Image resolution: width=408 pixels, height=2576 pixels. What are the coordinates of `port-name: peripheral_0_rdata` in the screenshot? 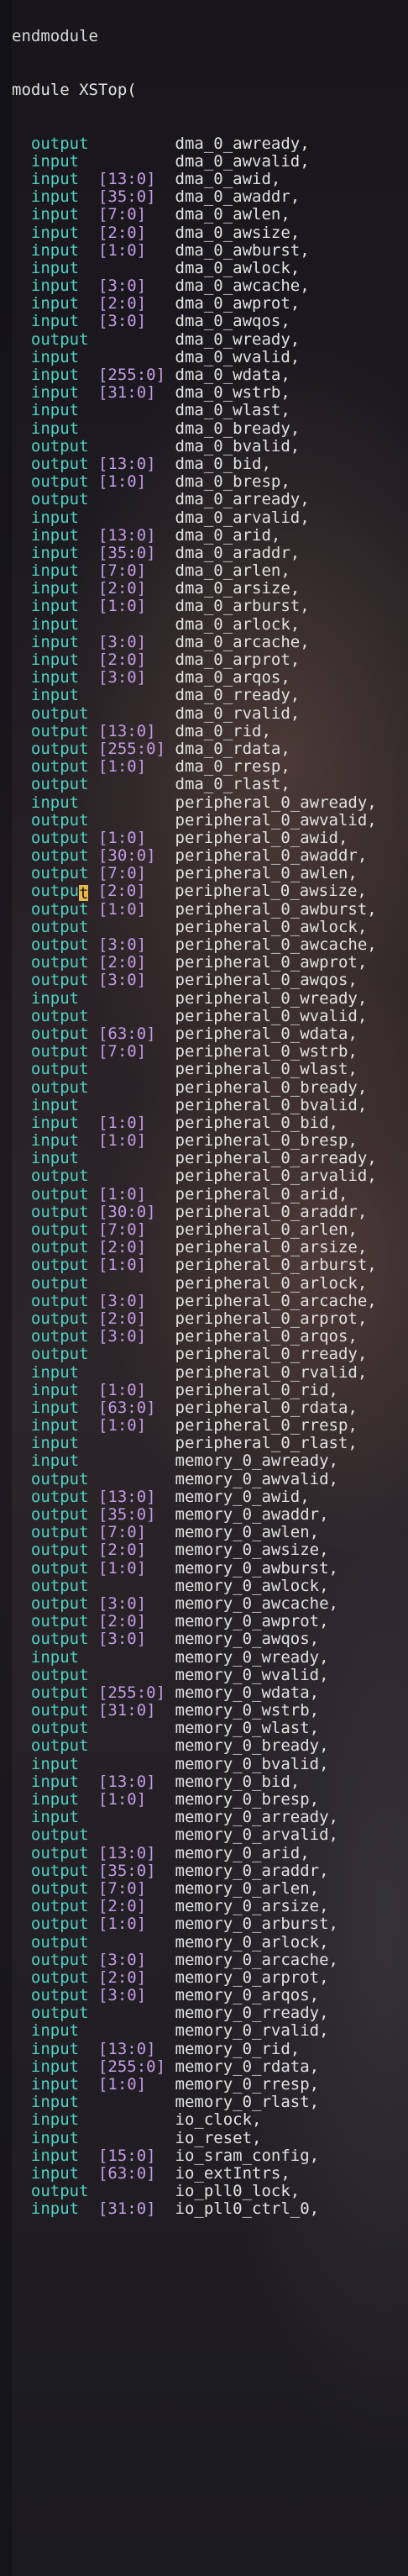 It's located at (261, 1408).